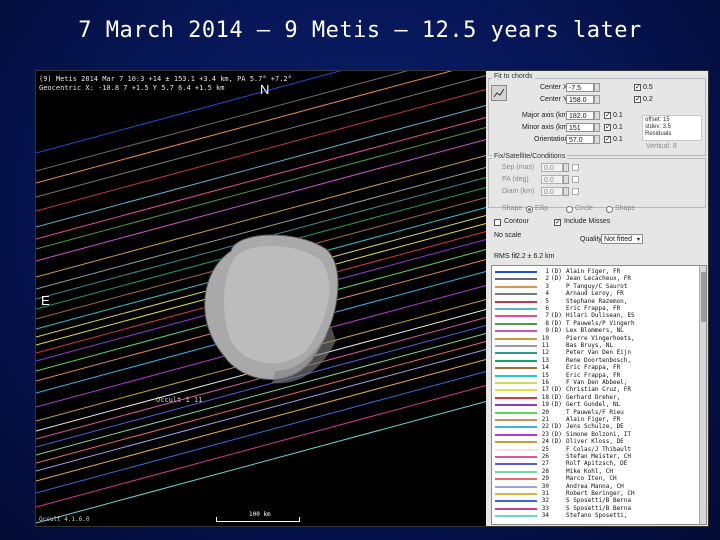 The width and height of the screenshot is (720, 540). I want to click on list-item: 3 P Tanguy/C Saurot, so click(599, 287).